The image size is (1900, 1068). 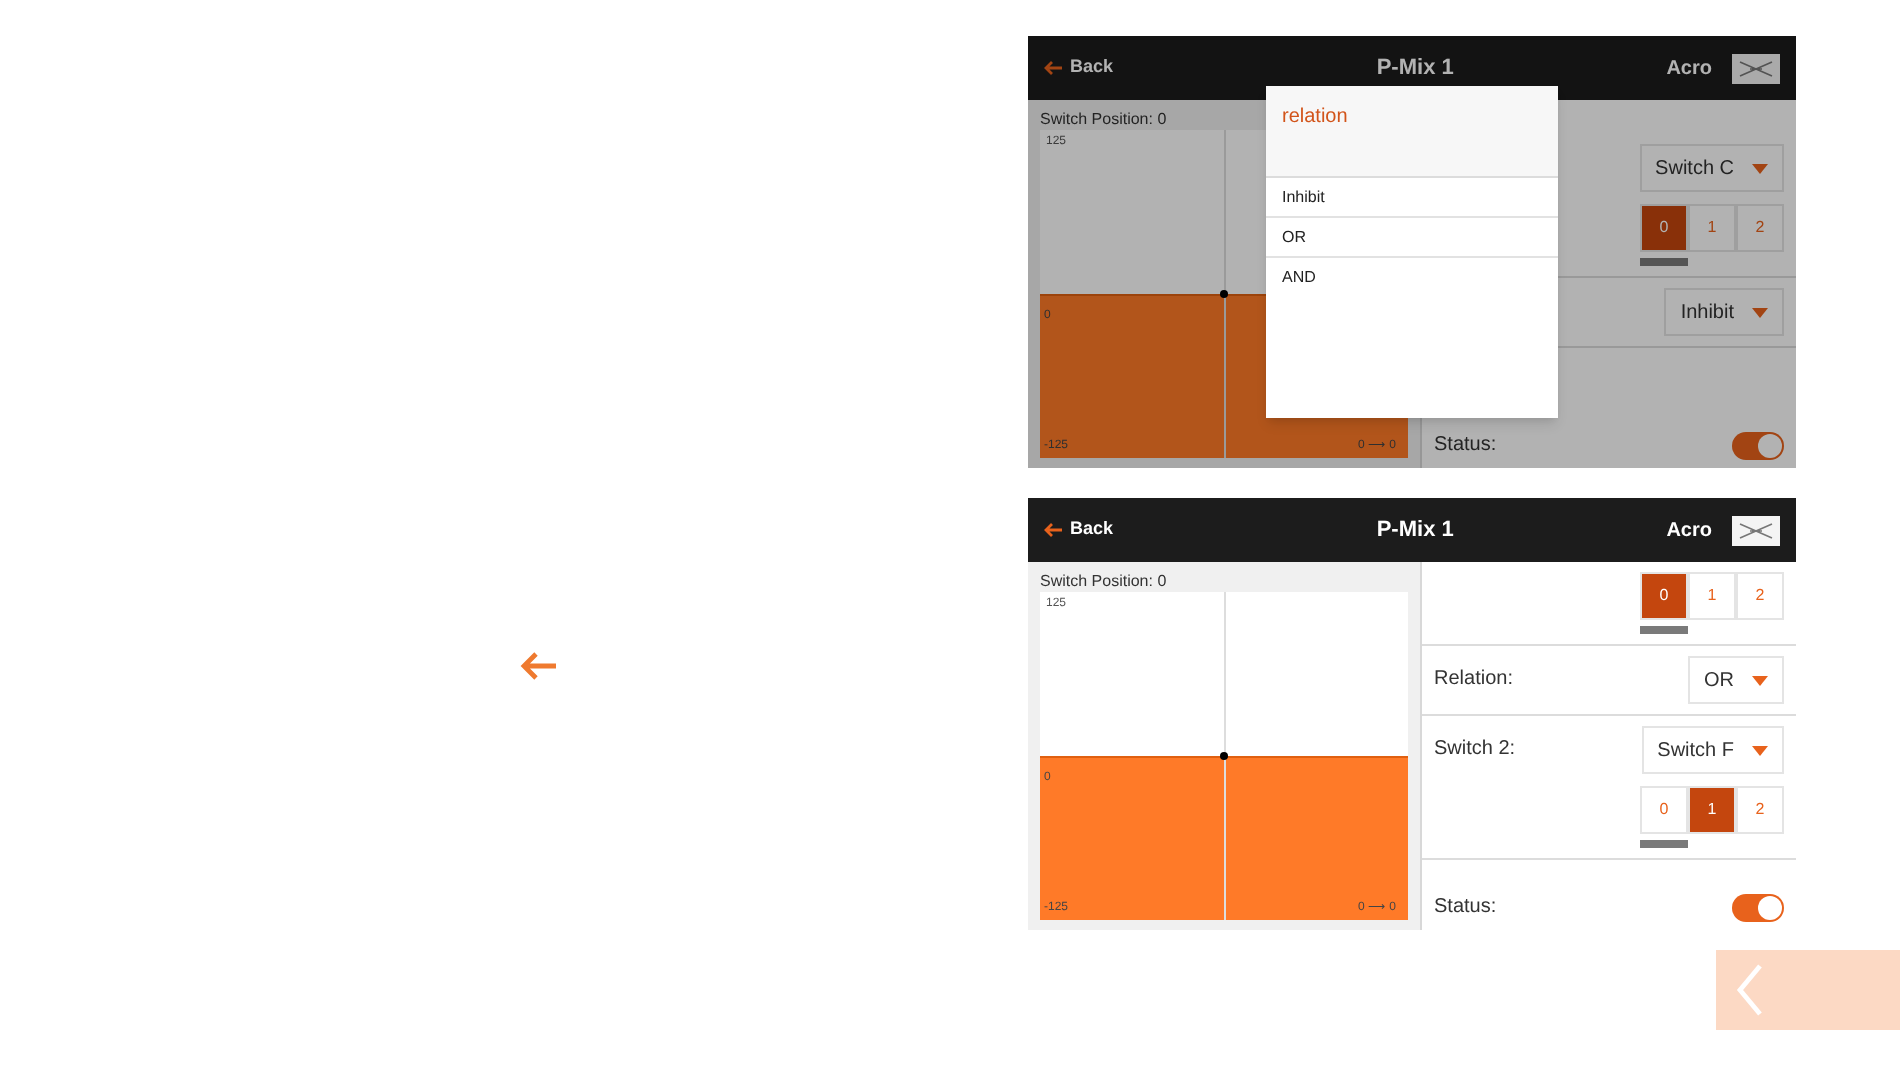 I want to click on dropdown: Switch C, so click(x=1711, y=168).